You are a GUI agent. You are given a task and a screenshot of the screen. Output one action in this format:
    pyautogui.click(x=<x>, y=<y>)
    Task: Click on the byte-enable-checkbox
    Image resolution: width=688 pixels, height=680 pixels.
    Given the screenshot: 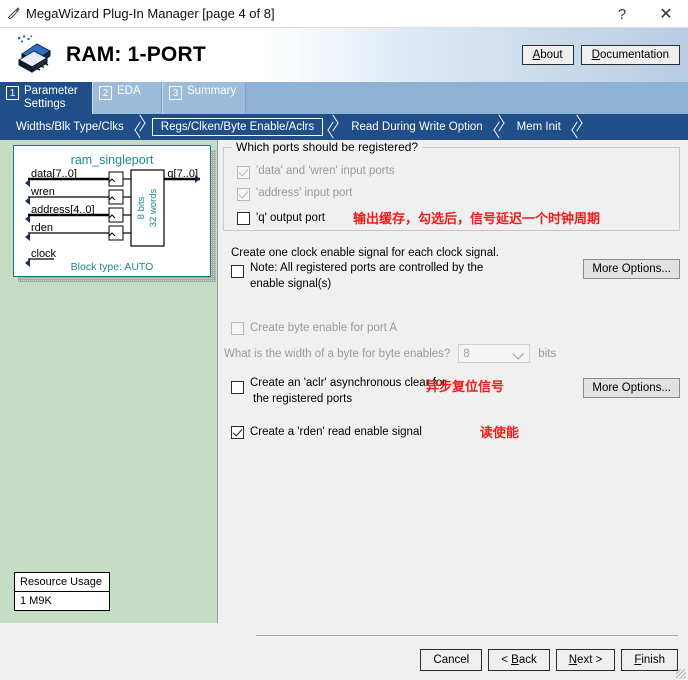 What is the action you would take?
    pyautogui.click(x=237, y=328)
    